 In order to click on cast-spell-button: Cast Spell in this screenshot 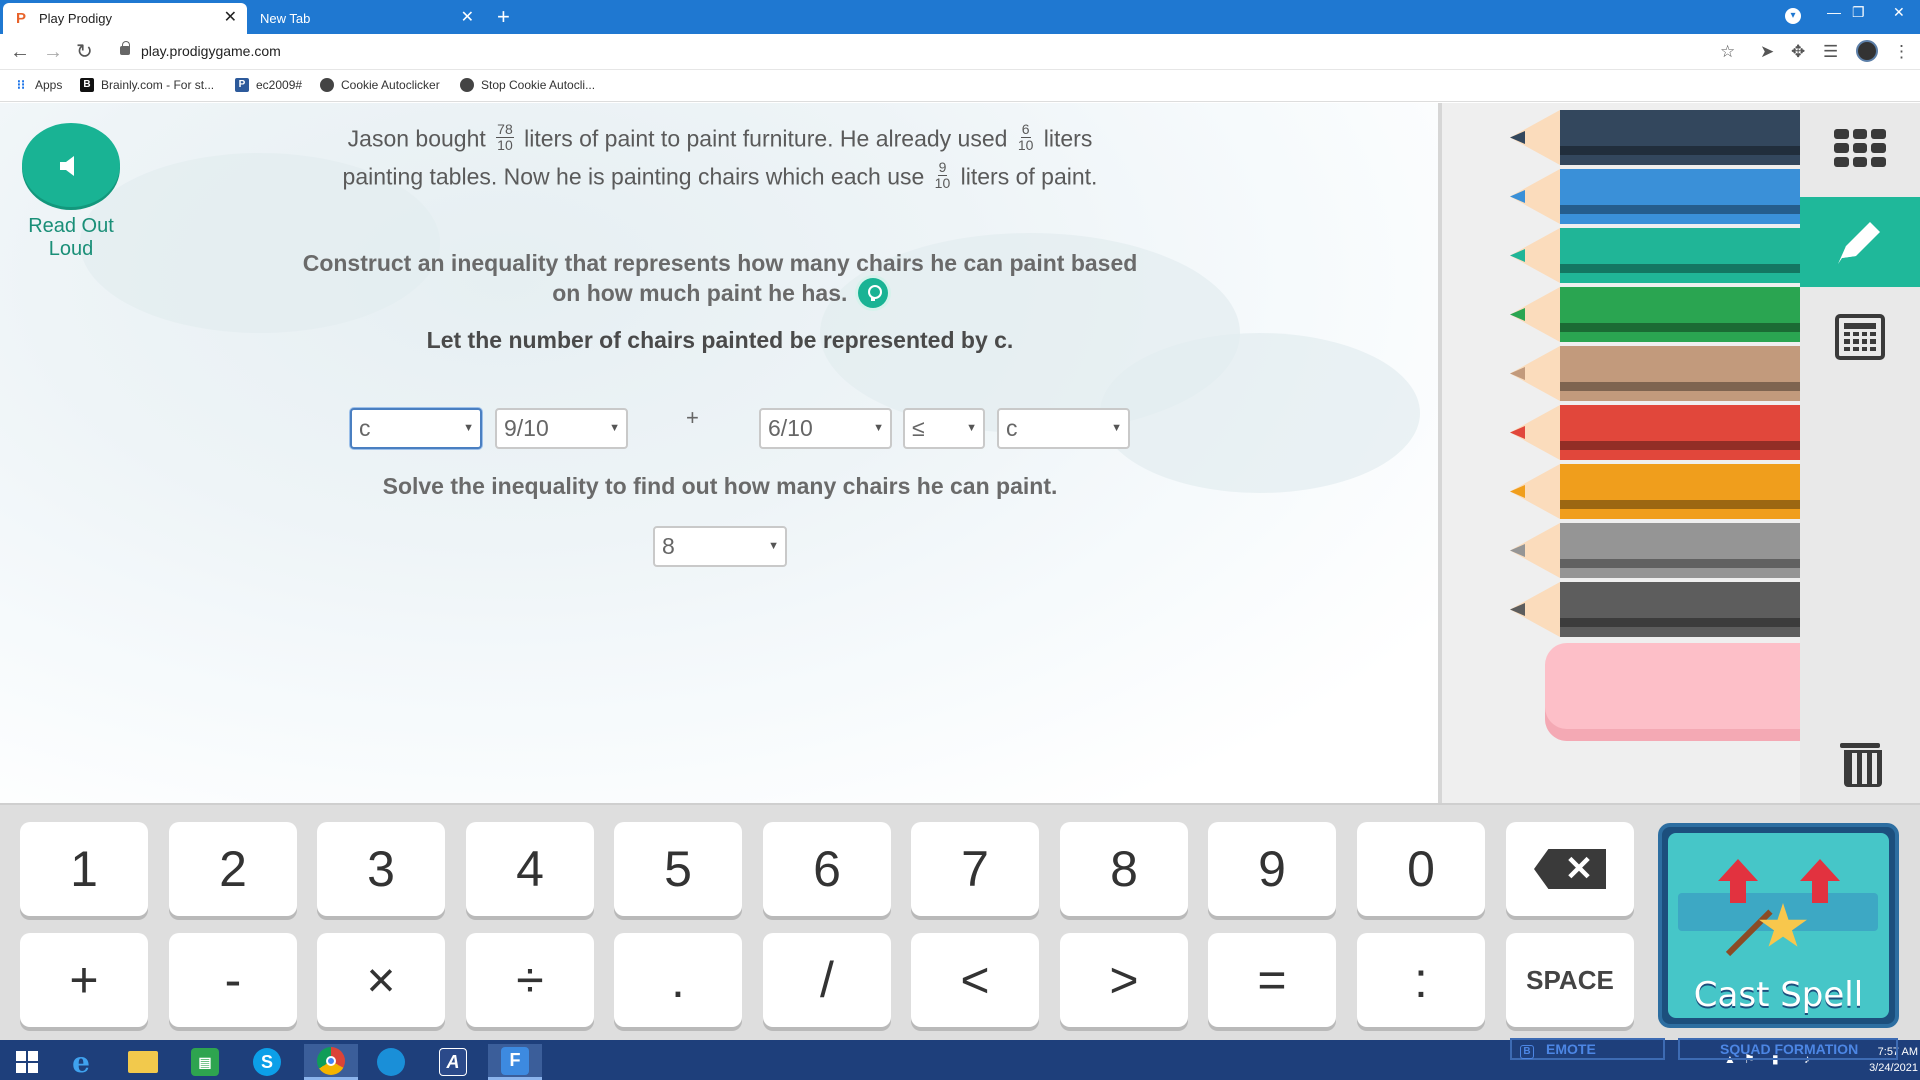, I will do `click(1778, 925)`.